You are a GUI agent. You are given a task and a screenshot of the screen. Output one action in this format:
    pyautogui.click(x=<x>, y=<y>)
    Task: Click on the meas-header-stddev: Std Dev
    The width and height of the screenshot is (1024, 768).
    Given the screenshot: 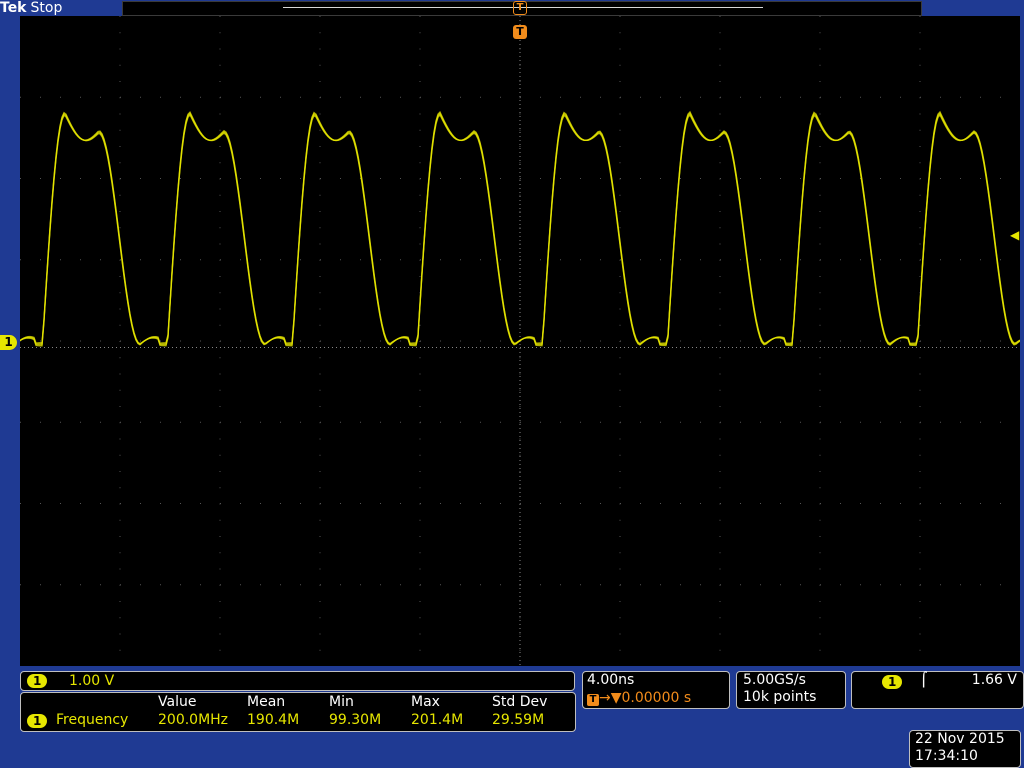 What is the action you would take?
    pyautogui.click(x=520, y=702)
    